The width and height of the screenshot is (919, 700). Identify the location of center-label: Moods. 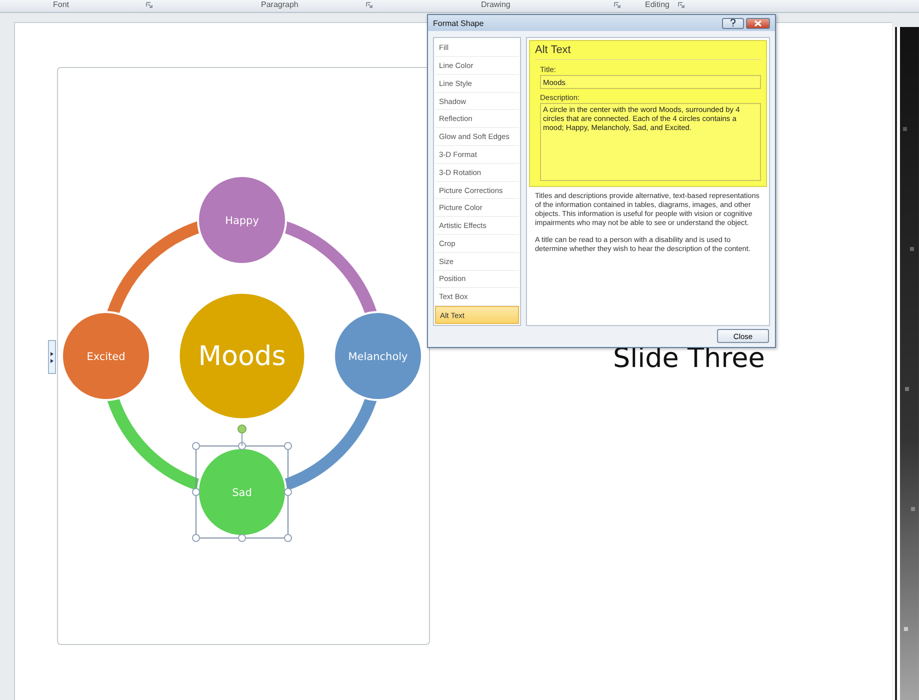
(242, 356).